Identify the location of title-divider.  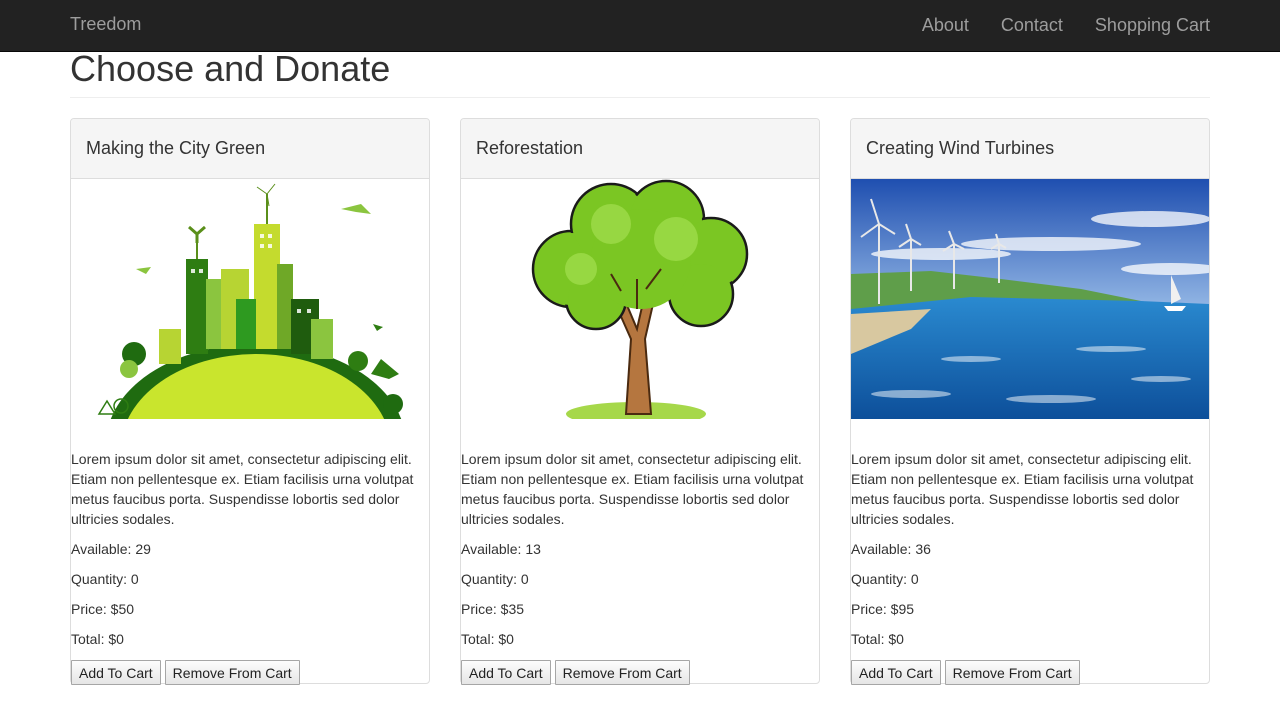
(640, 97).